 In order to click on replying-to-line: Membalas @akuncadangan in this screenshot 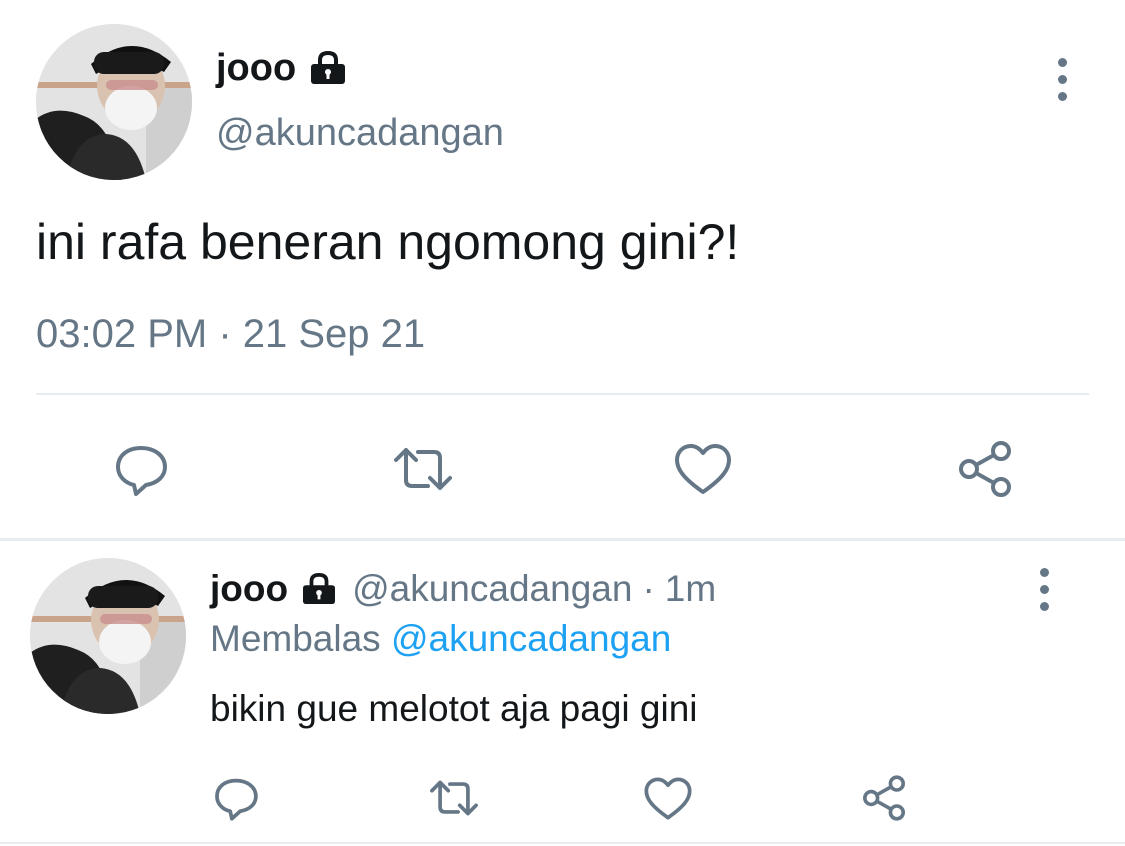, I will do `click(440, 639)`.